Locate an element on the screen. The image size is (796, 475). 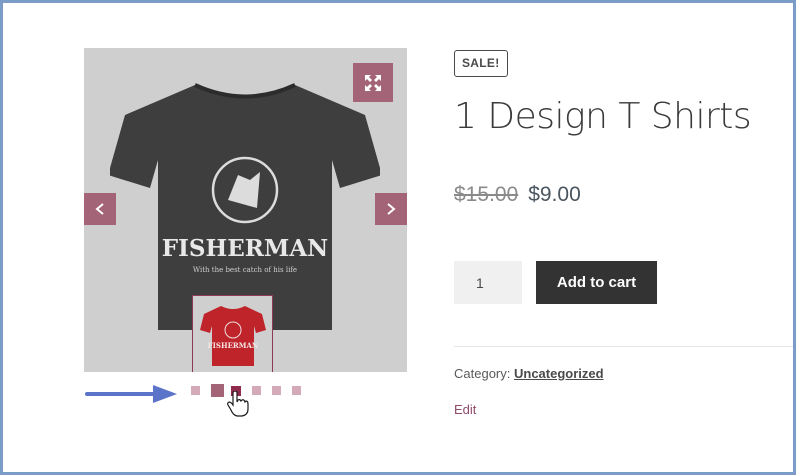
thumbnail-image: FISHERMAN is located at coordinates (232, 335).